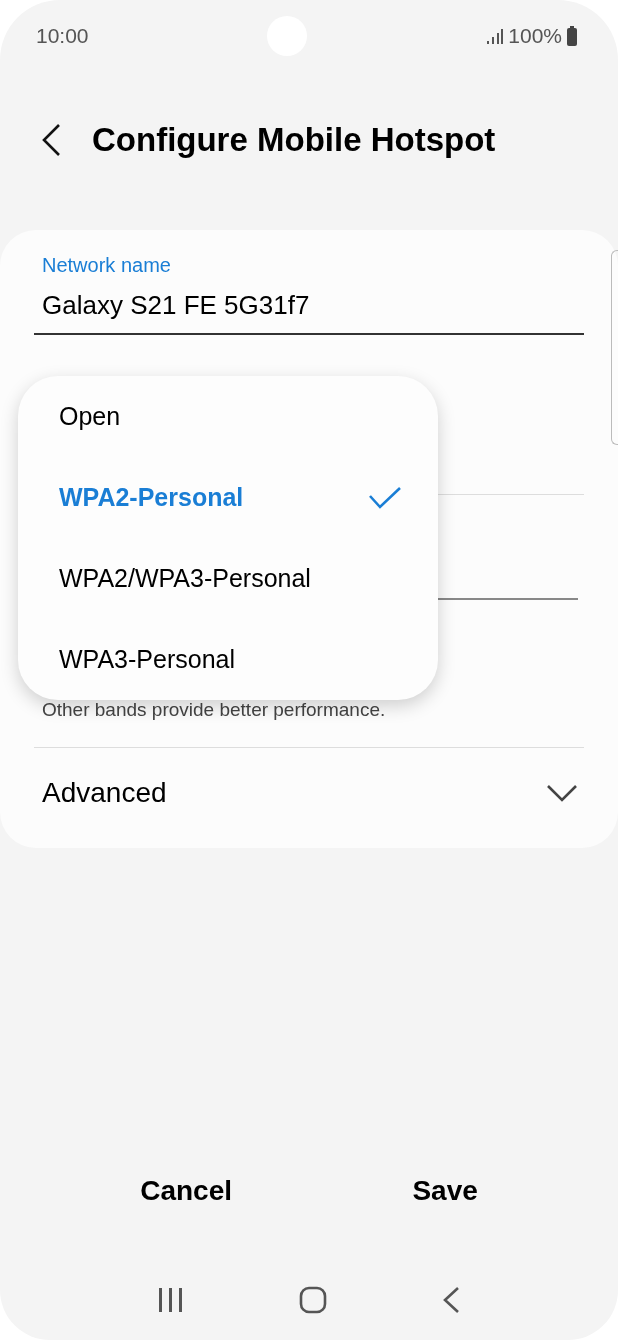 The width and height of the screenshot is (618, 1340). What do you see at coordinates (445, 1191) in the screenshot?
I see `action-button: Save` at bounding box center [445, 1191].